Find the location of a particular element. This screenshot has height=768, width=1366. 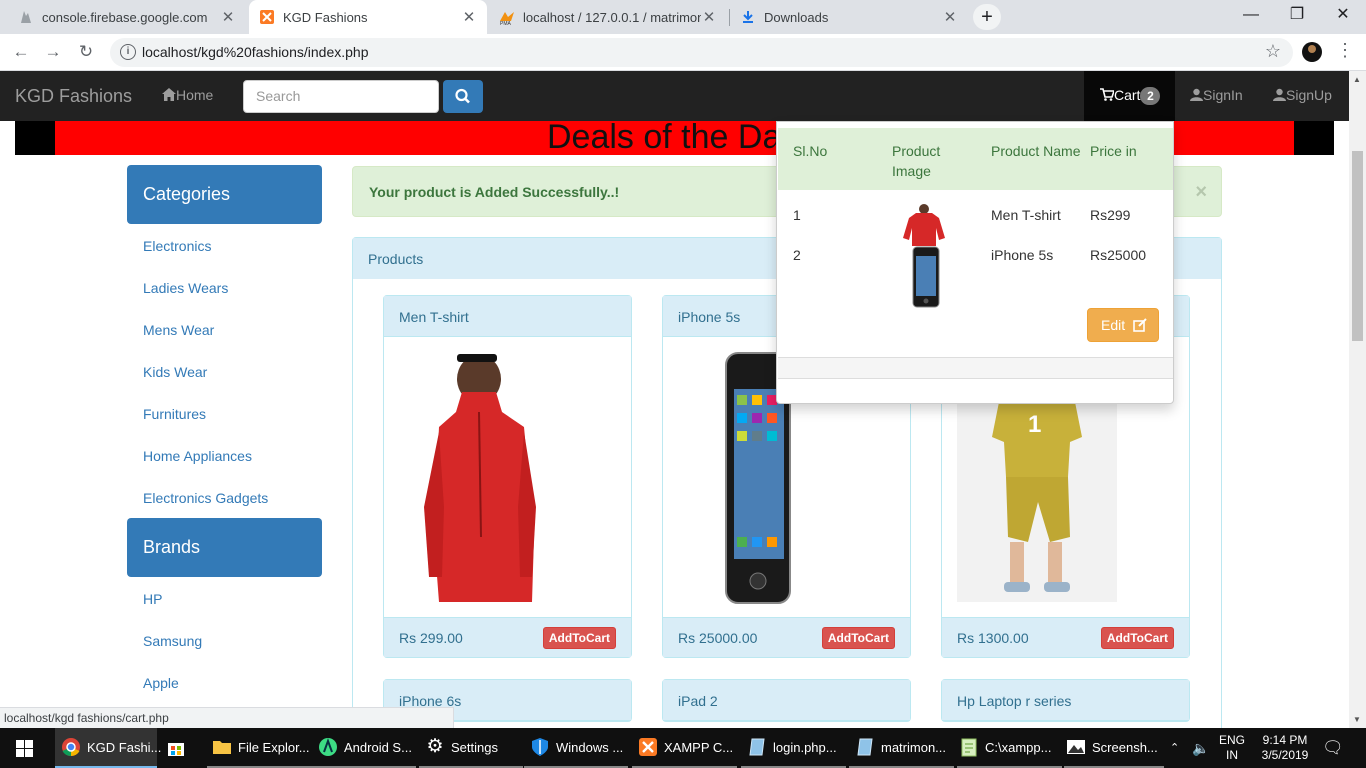

red-tshirt-image is located at coordinates (480, 478).